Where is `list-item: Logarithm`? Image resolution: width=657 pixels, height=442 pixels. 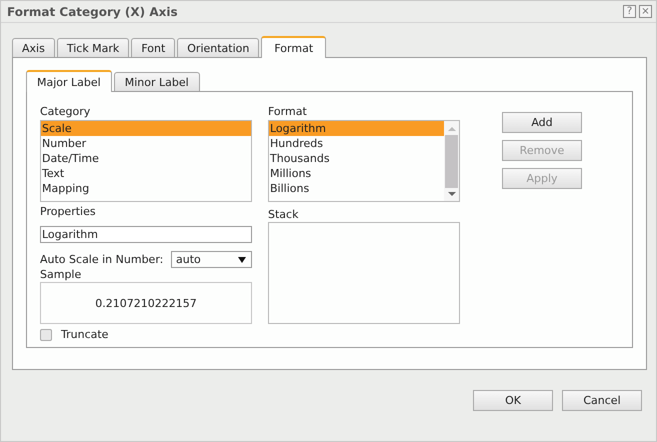
list-item: Logarithm is located at coordinates (356, 128).